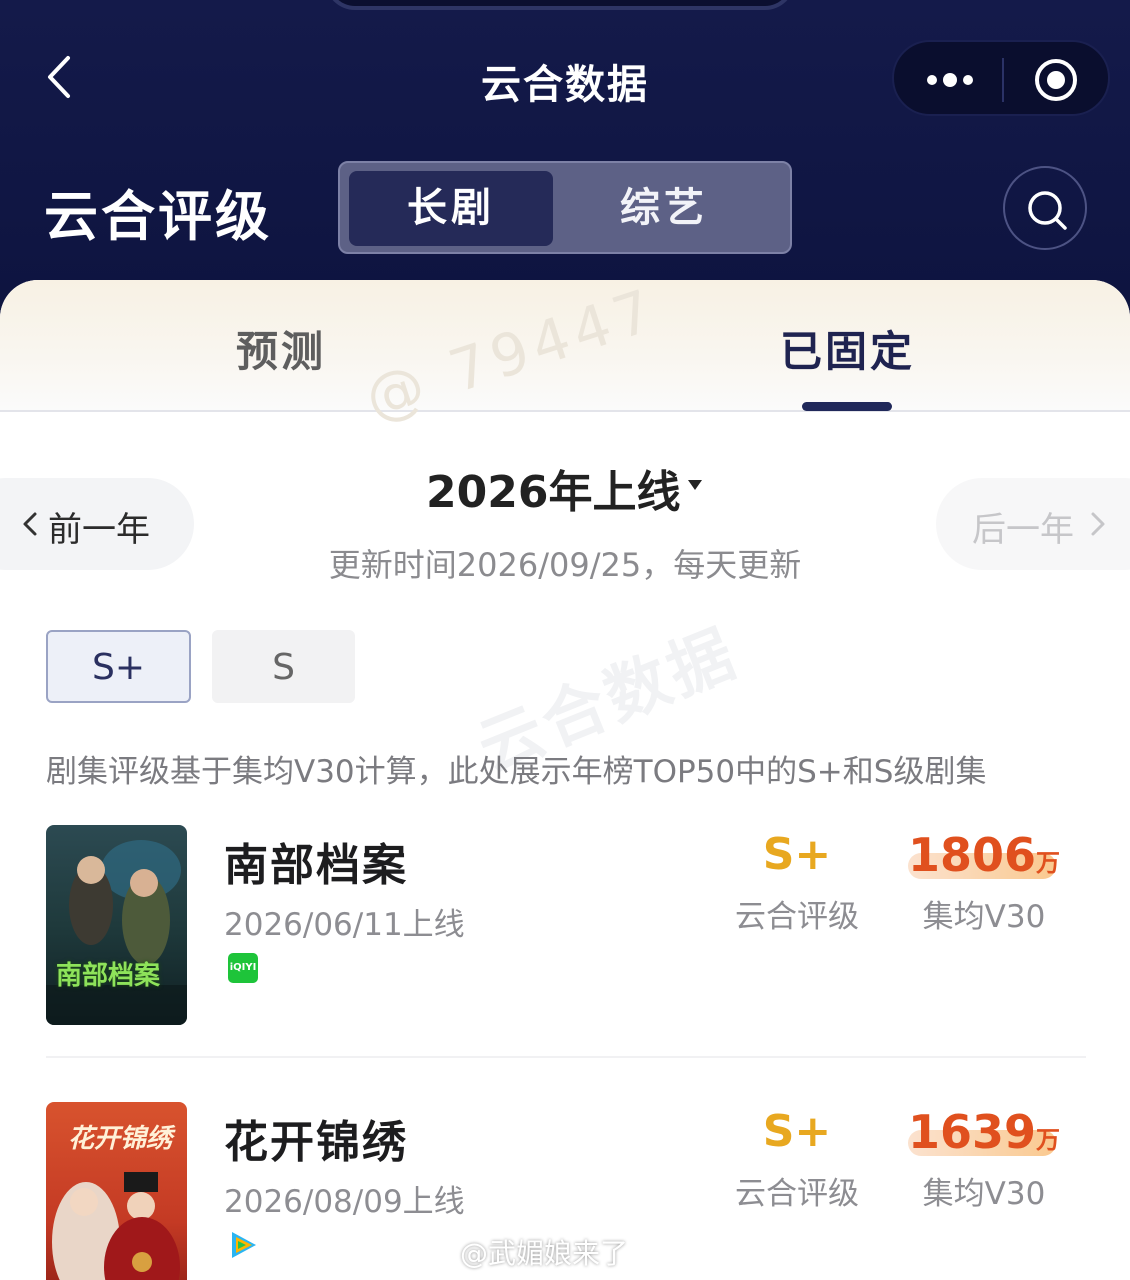  I want to click on close-miniprogram-button, so click(1056, 80).